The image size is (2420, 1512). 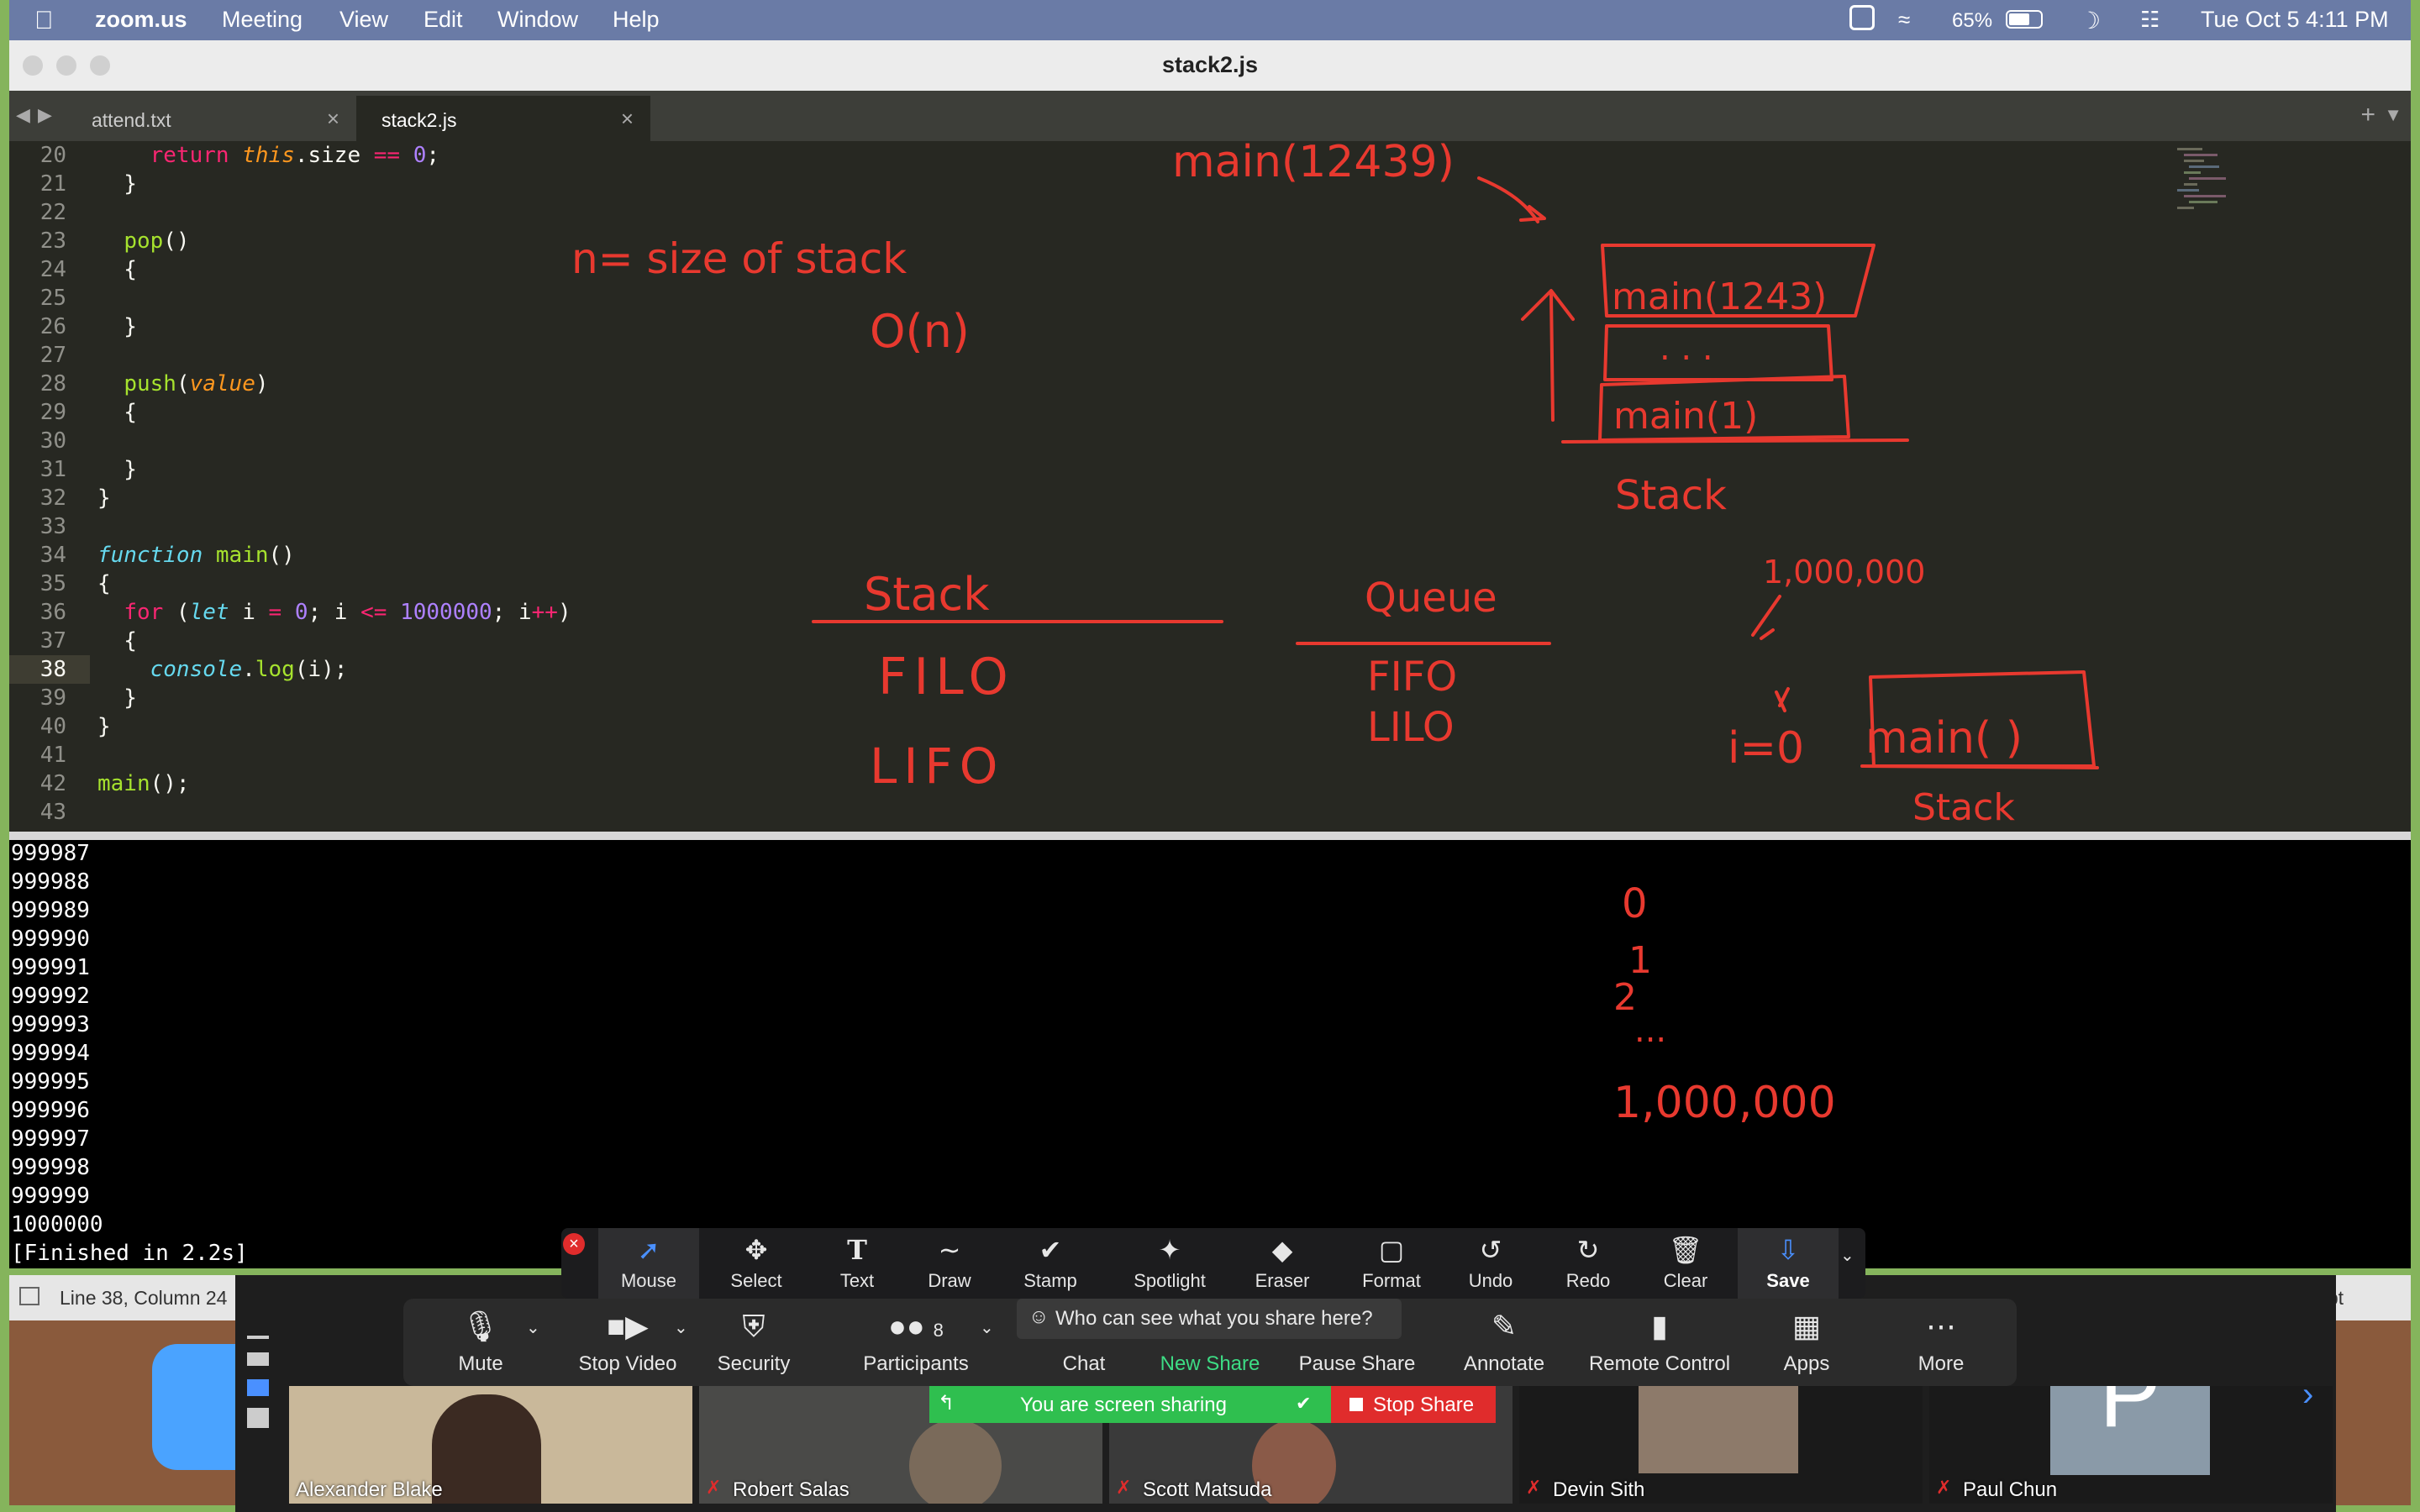 I want to click on pause-share-label: Pause Share, so click(x=1357, y=1363).